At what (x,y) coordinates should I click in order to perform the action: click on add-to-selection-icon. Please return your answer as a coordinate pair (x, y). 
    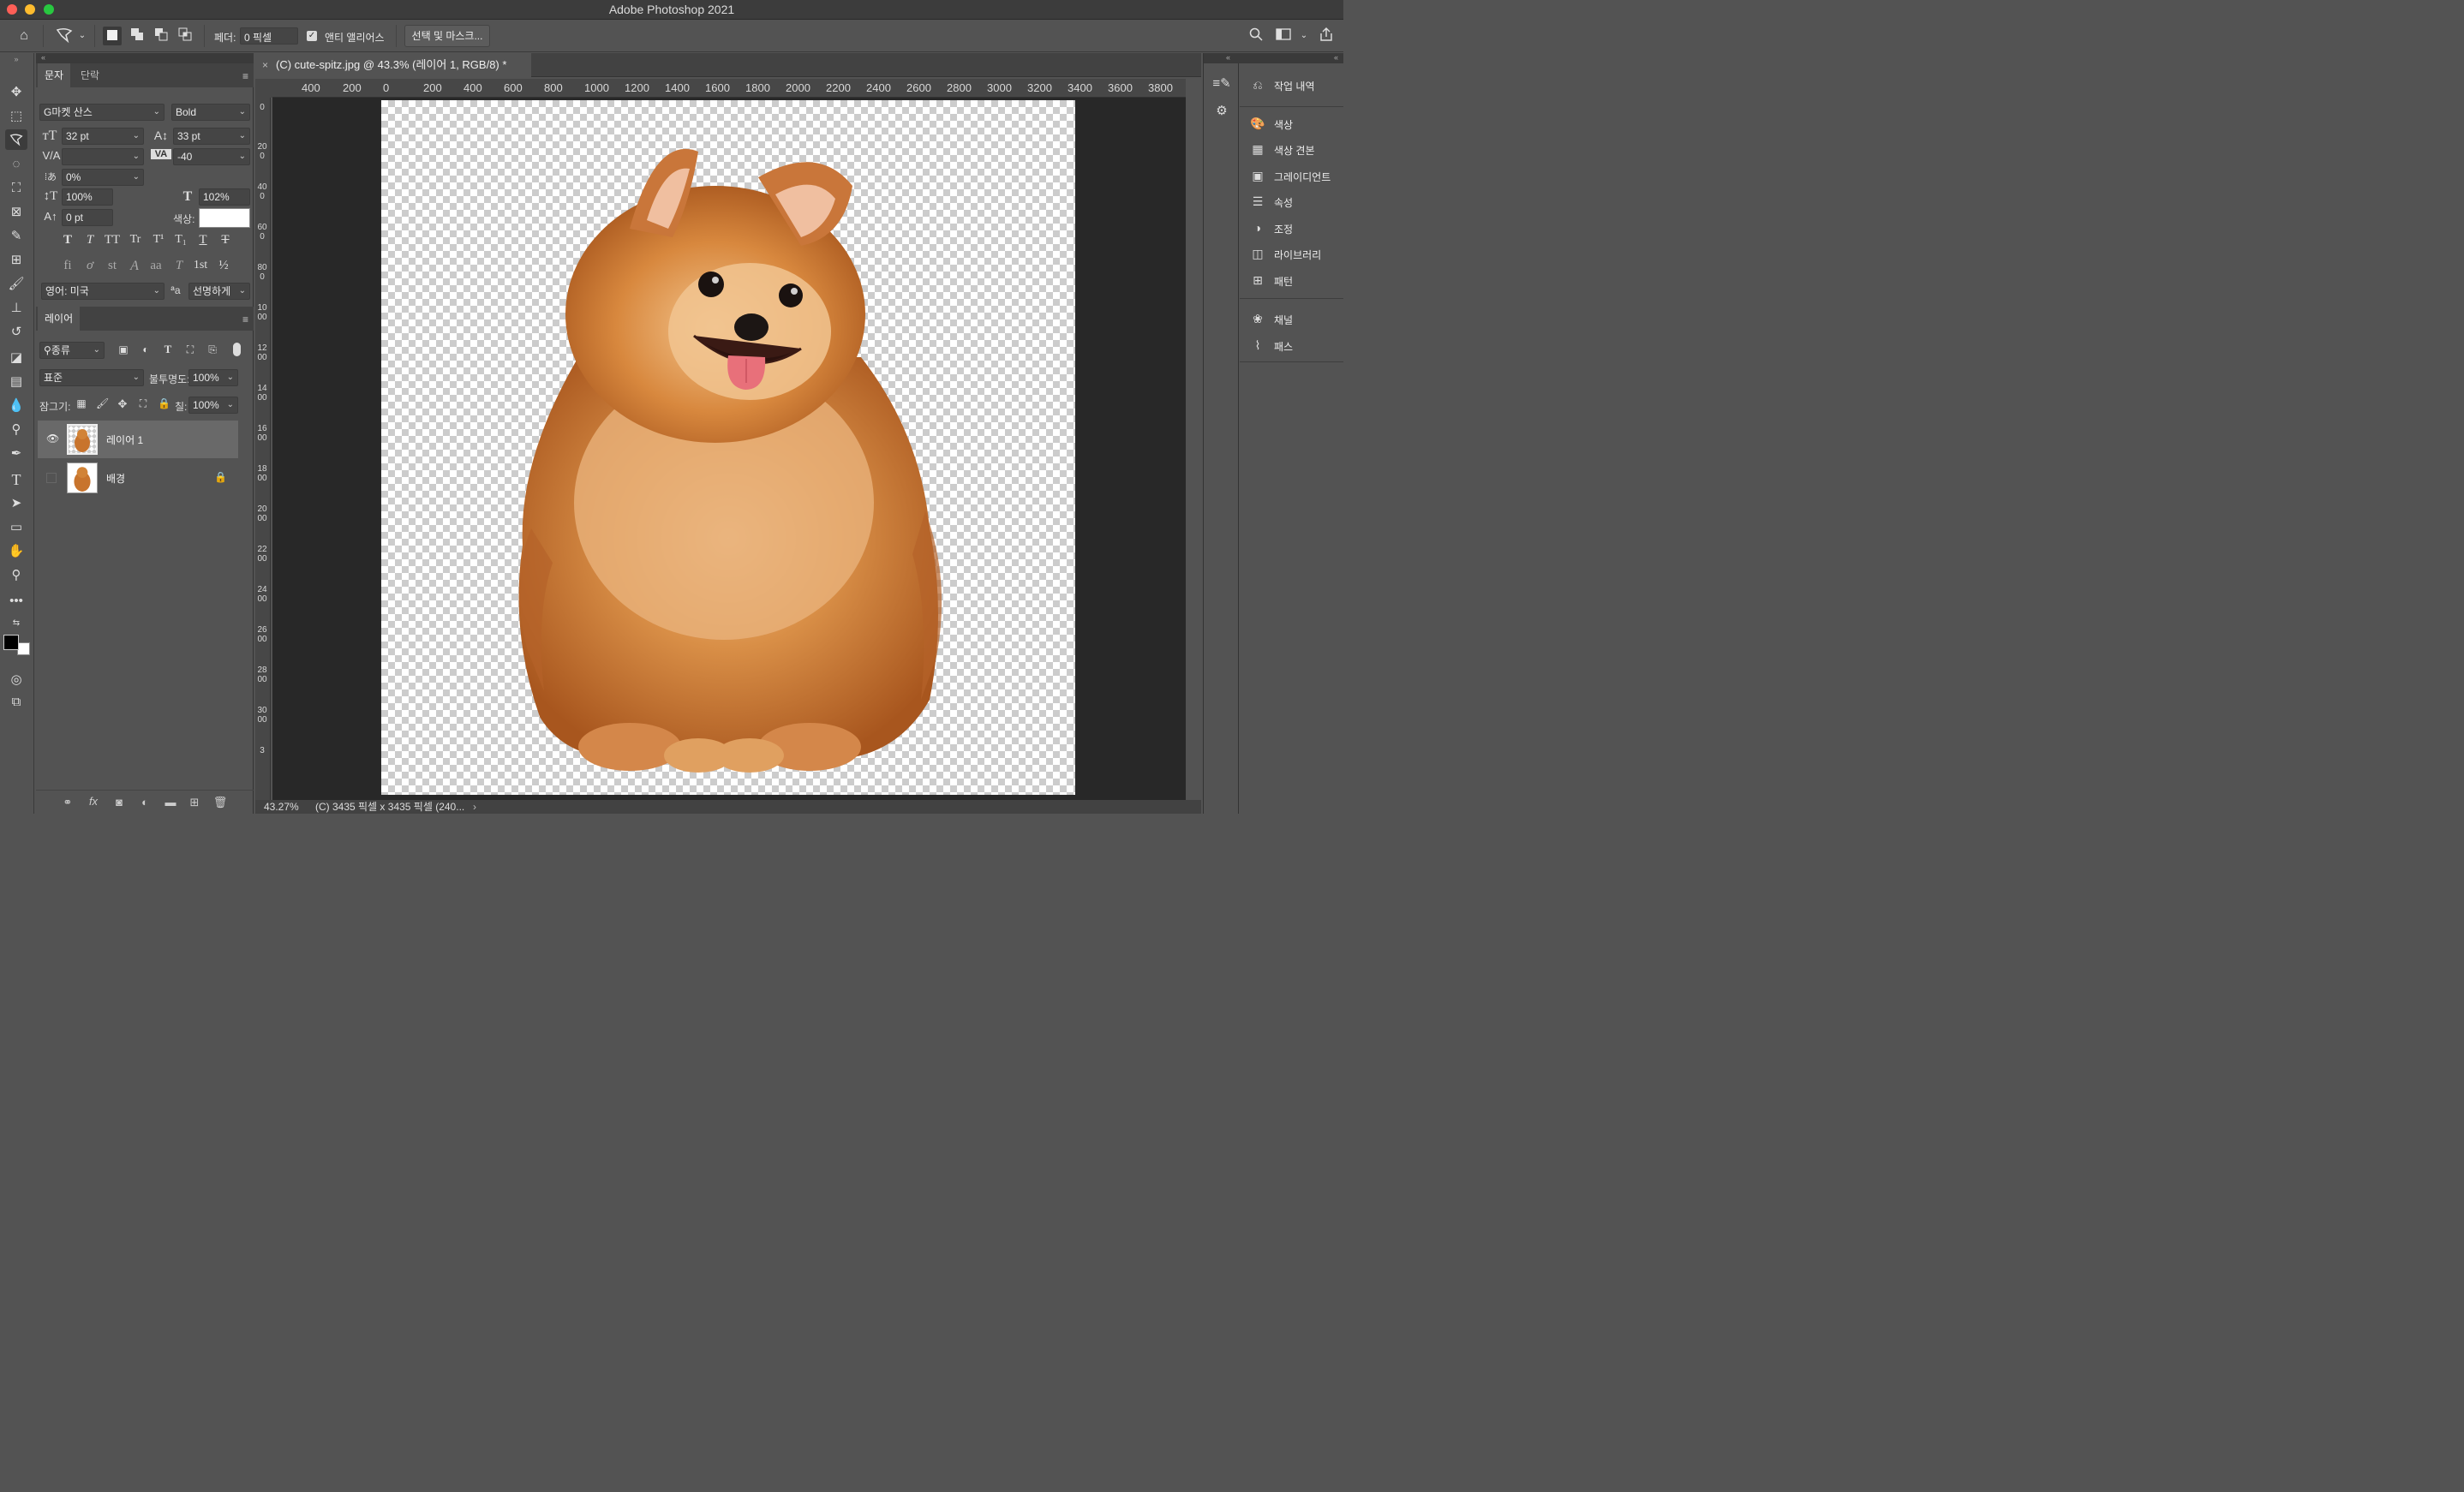
    Looking at the image, I should click on (137, 36).